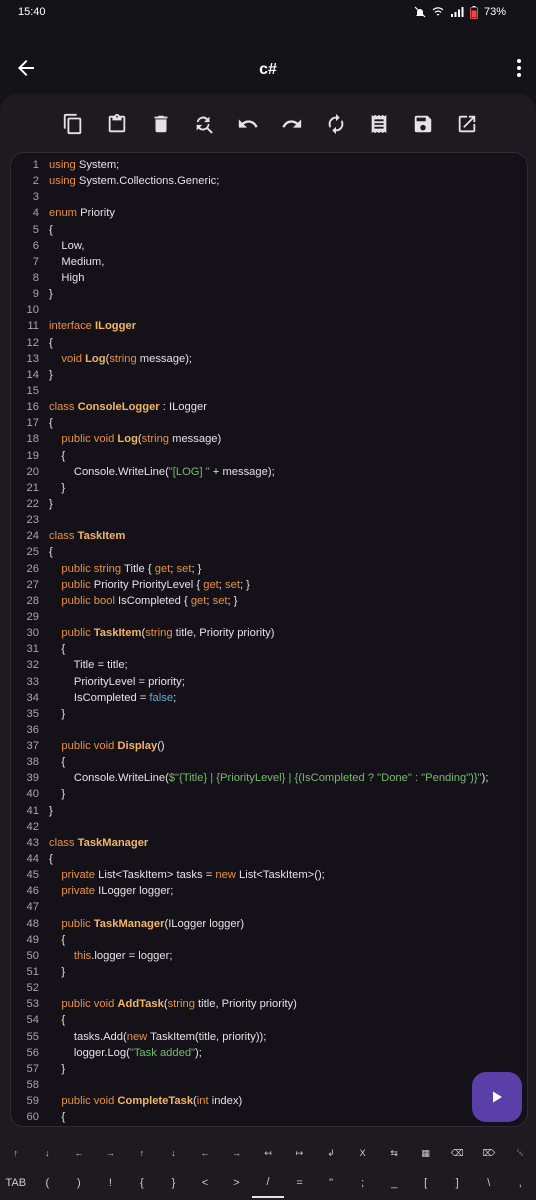  I want to click on refresh-button, so click(336, 124).